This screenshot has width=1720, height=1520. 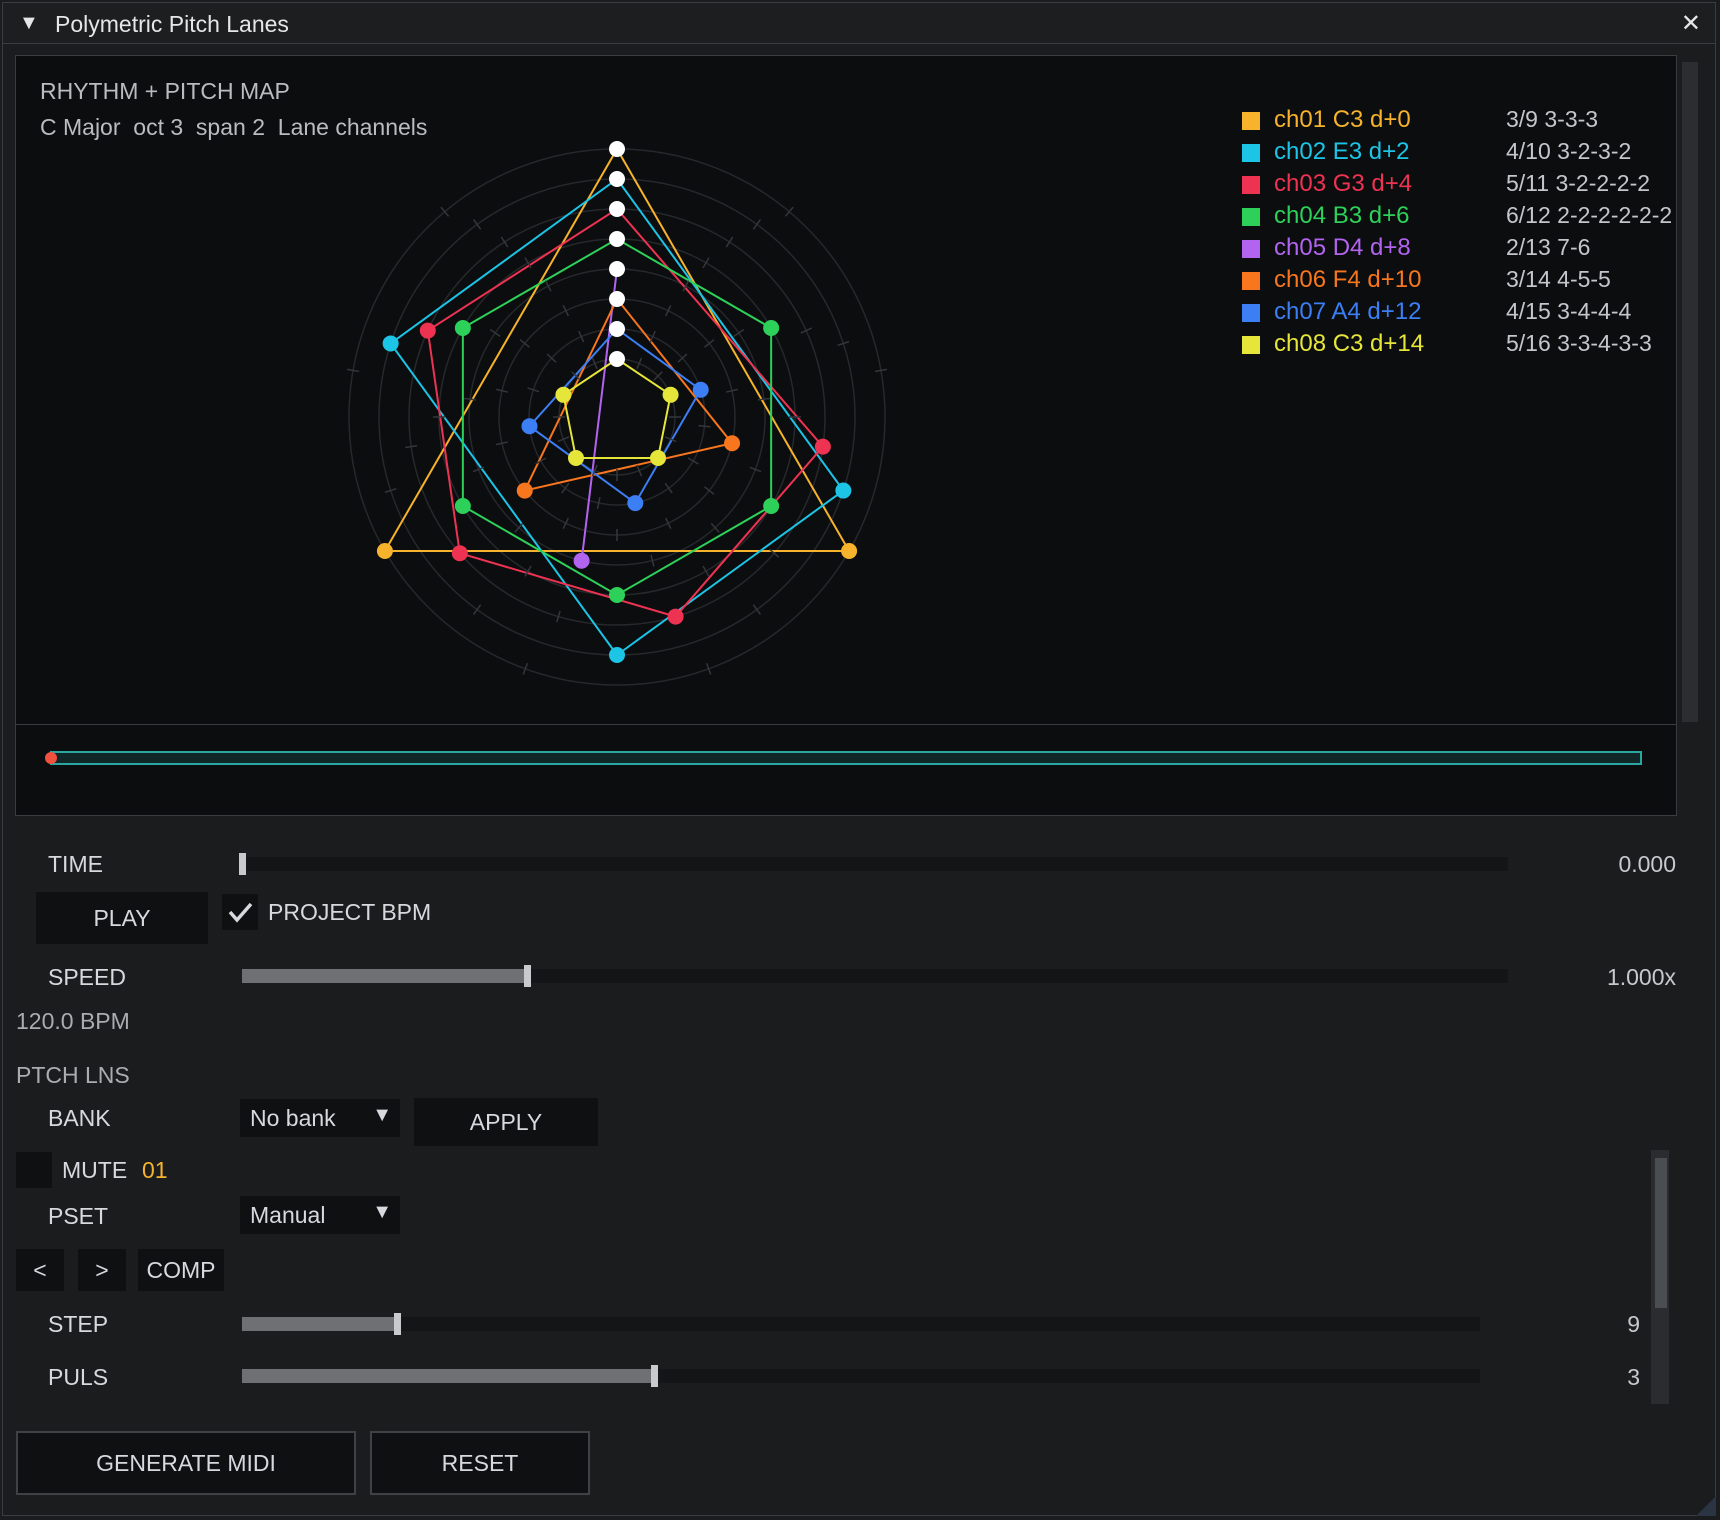 I want to click on legend-label: ch04 B3 d+6, so click(x=1342, y=215).